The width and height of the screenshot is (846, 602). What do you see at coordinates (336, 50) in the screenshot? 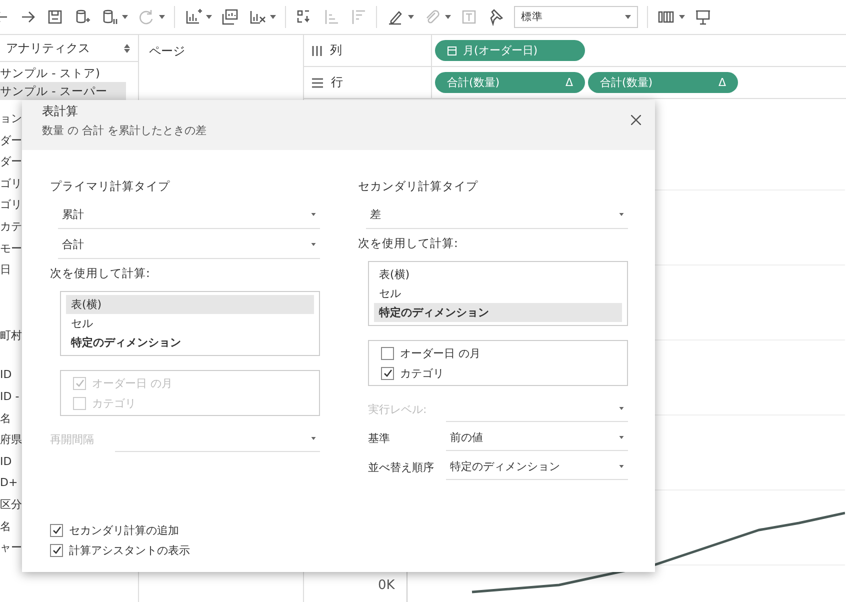
I see `shelf-label: 列` at bounding box center [336, 50].